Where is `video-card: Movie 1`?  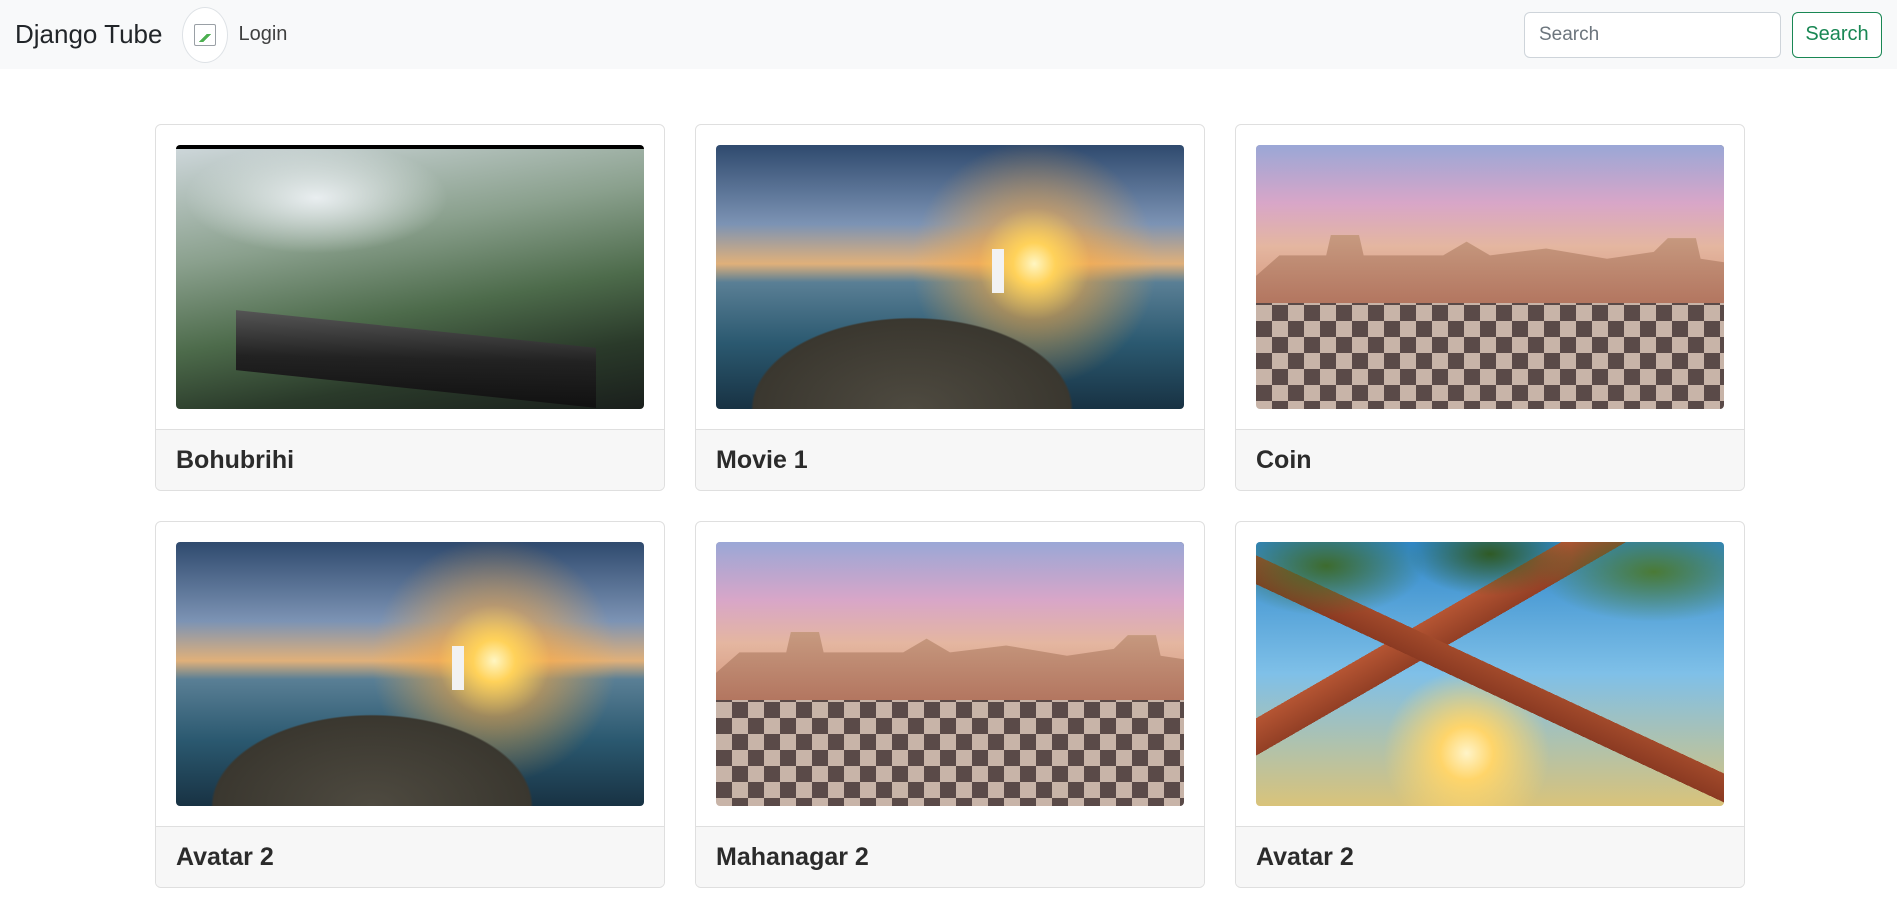
video-card: Movie 1 is located at coordinates (950, 307).